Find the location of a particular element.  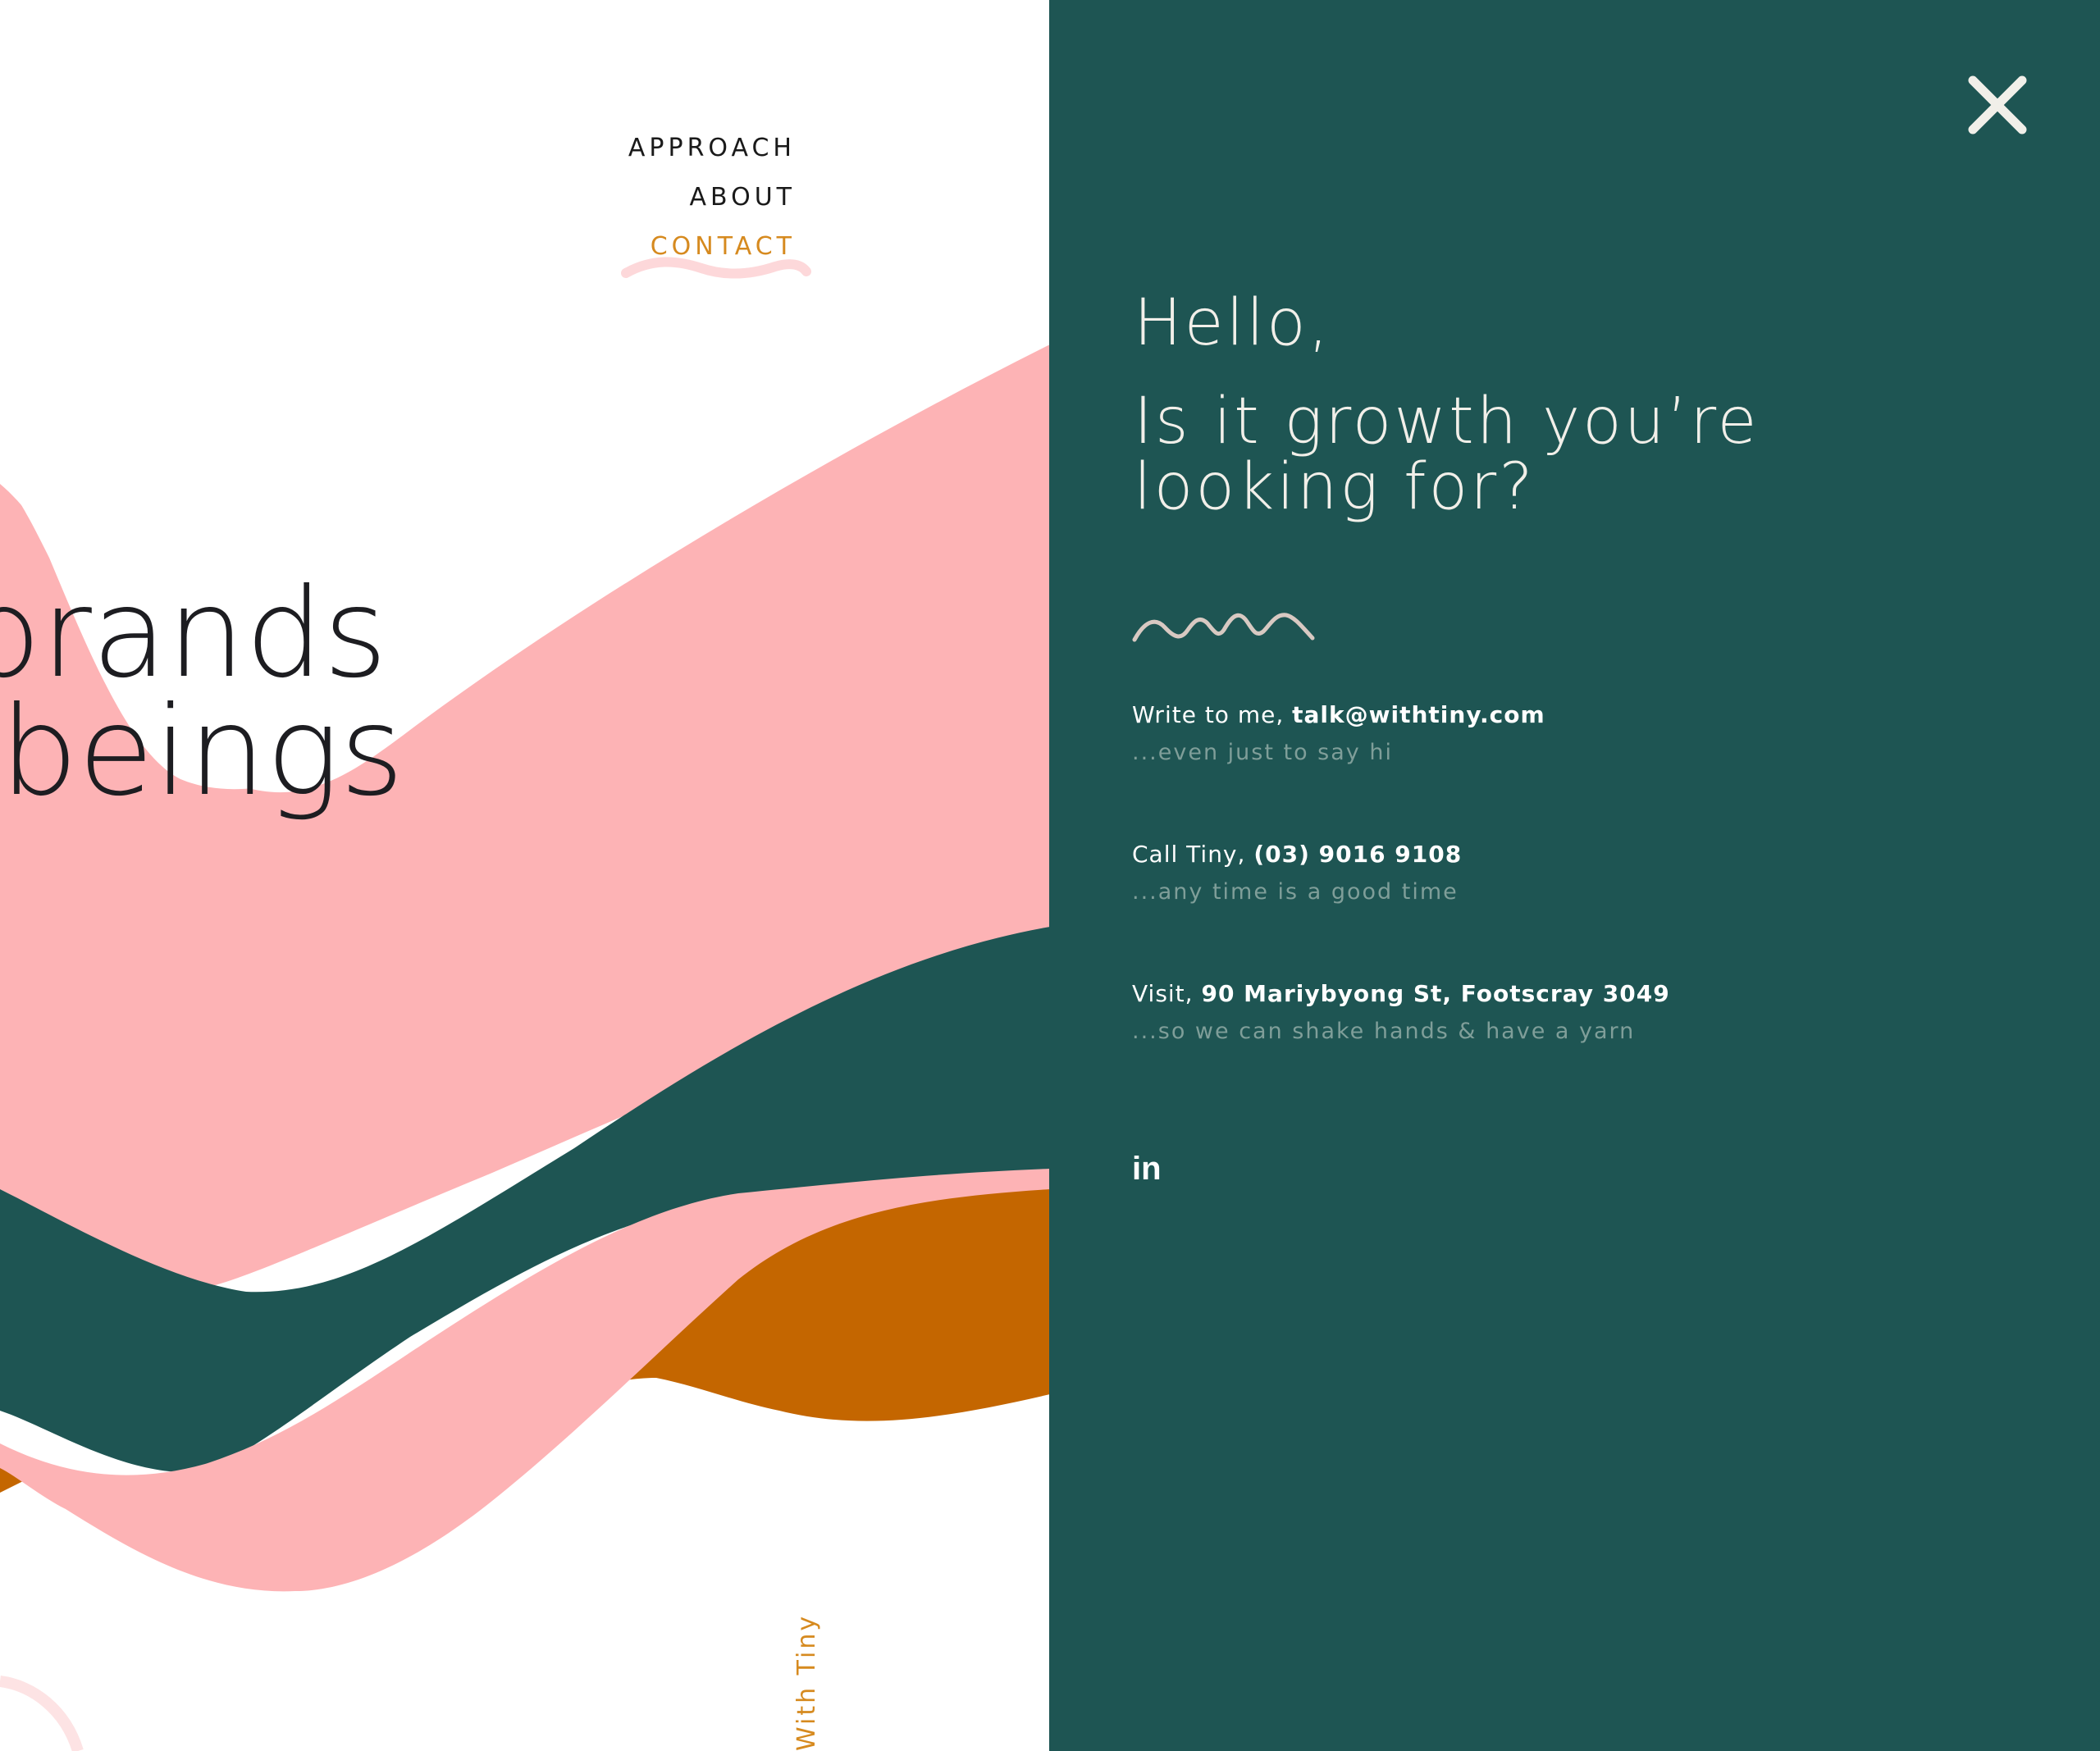

phone-note: ...any time is a good time is located at coordinates (1295, 892).